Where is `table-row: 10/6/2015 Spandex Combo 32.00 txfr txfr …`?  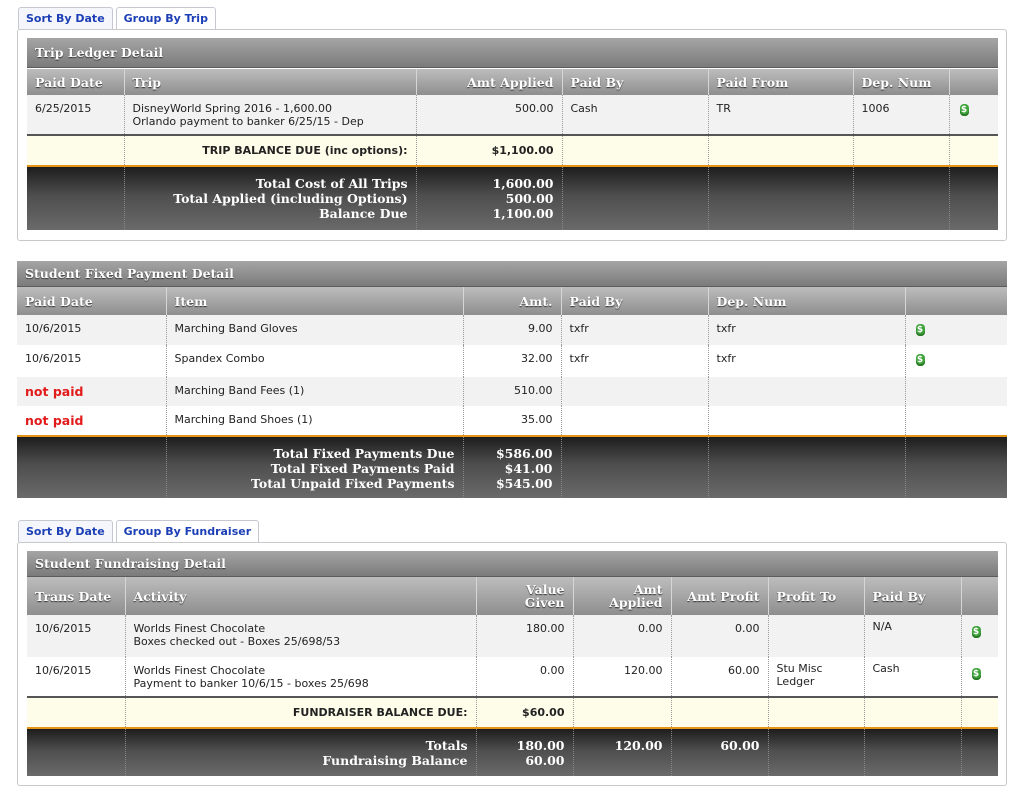 table-row: 10/6/2015 Spandex Combo 32.00 txfr txfr … is located at coordinates (512, 361).